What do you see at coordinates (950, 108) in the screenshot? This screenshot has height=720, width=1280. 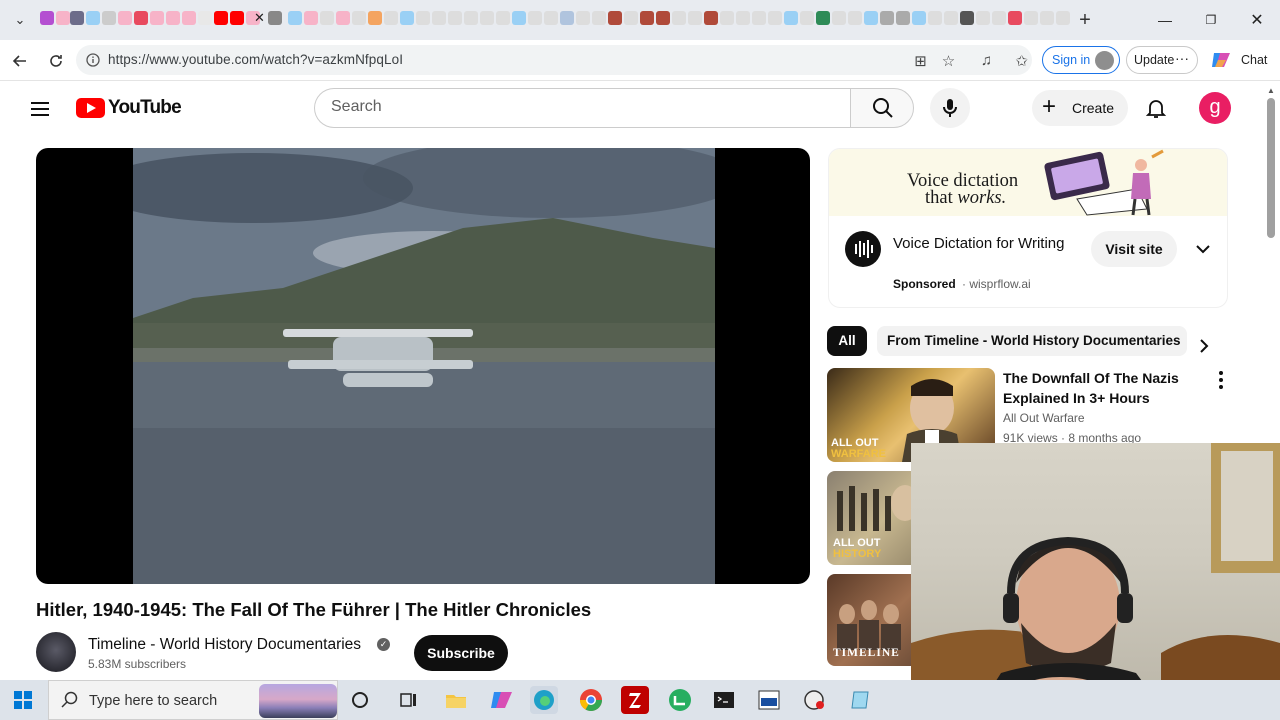 I see `voice-search-button` at bounding box center [950, 108].